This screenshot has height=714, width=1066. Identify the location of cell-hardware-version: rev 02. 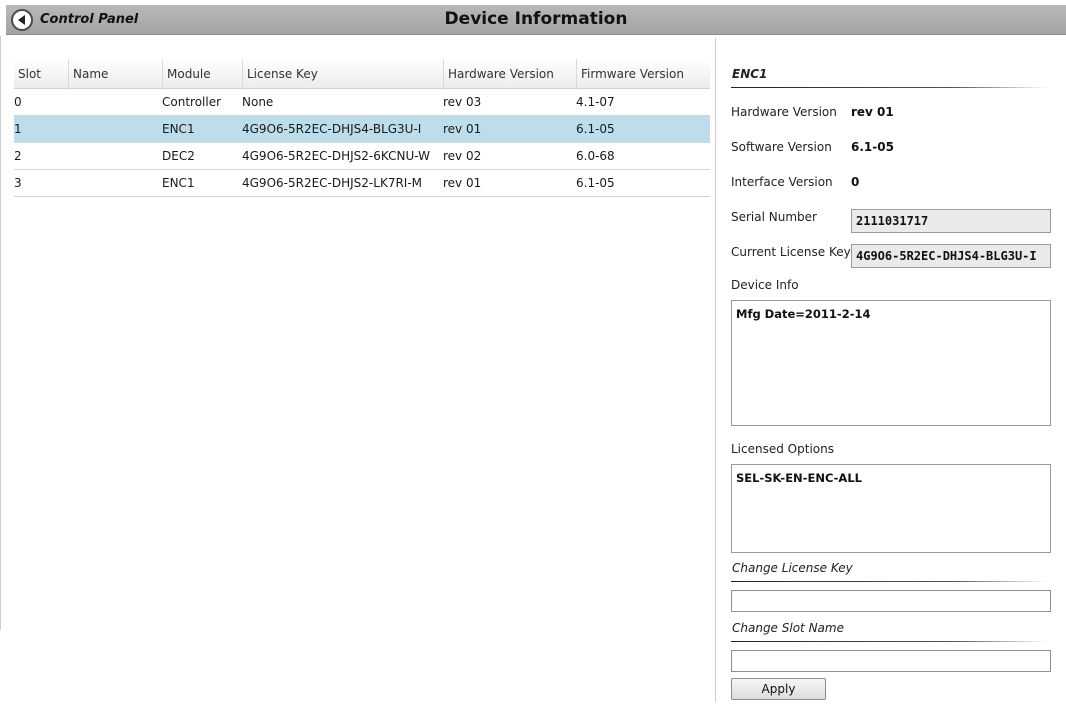
(462, 156).